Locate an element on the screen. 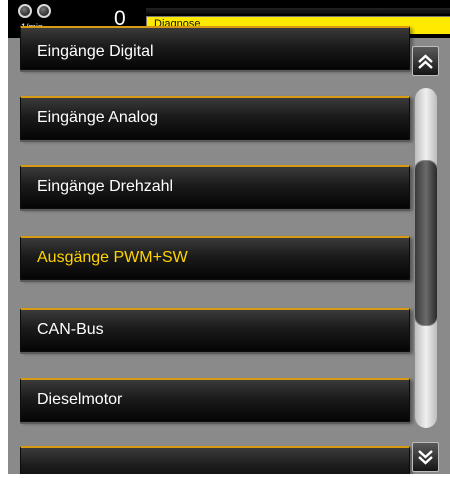 This screenshot has height=478, width=450. scroll-up-button is located at coordinates (425, 61).